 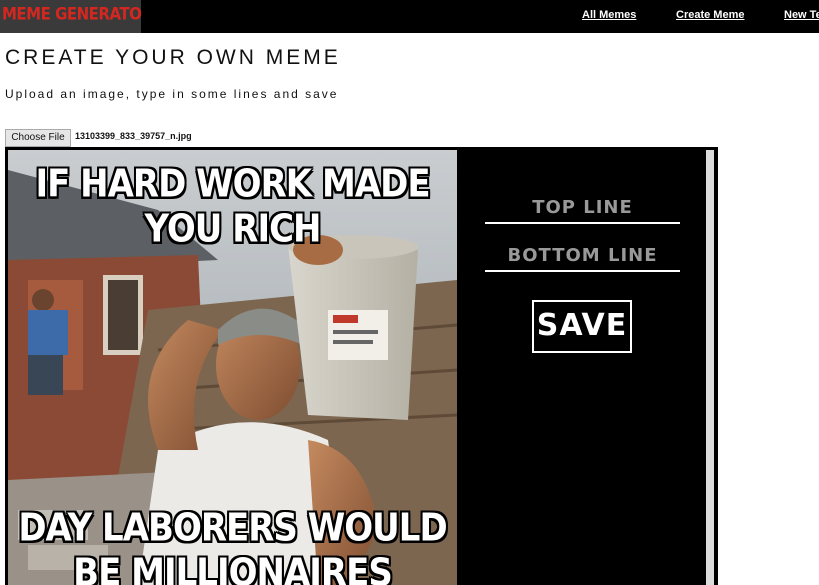 What do you see at coordinates (801, 15) in the screenshot?
I see `nav-link-new-templates: New Te` at bounding box center [801, 15].